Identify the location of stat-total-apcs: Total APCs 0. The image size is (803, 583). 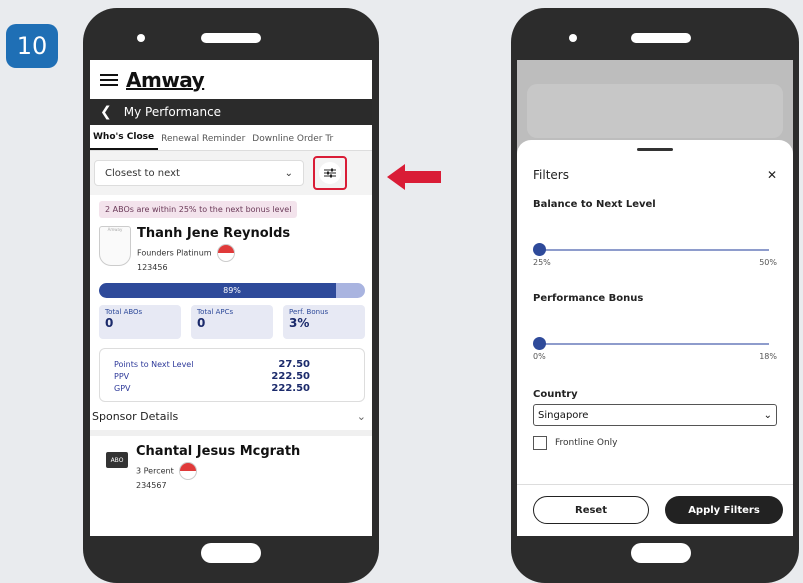
(232, 322).